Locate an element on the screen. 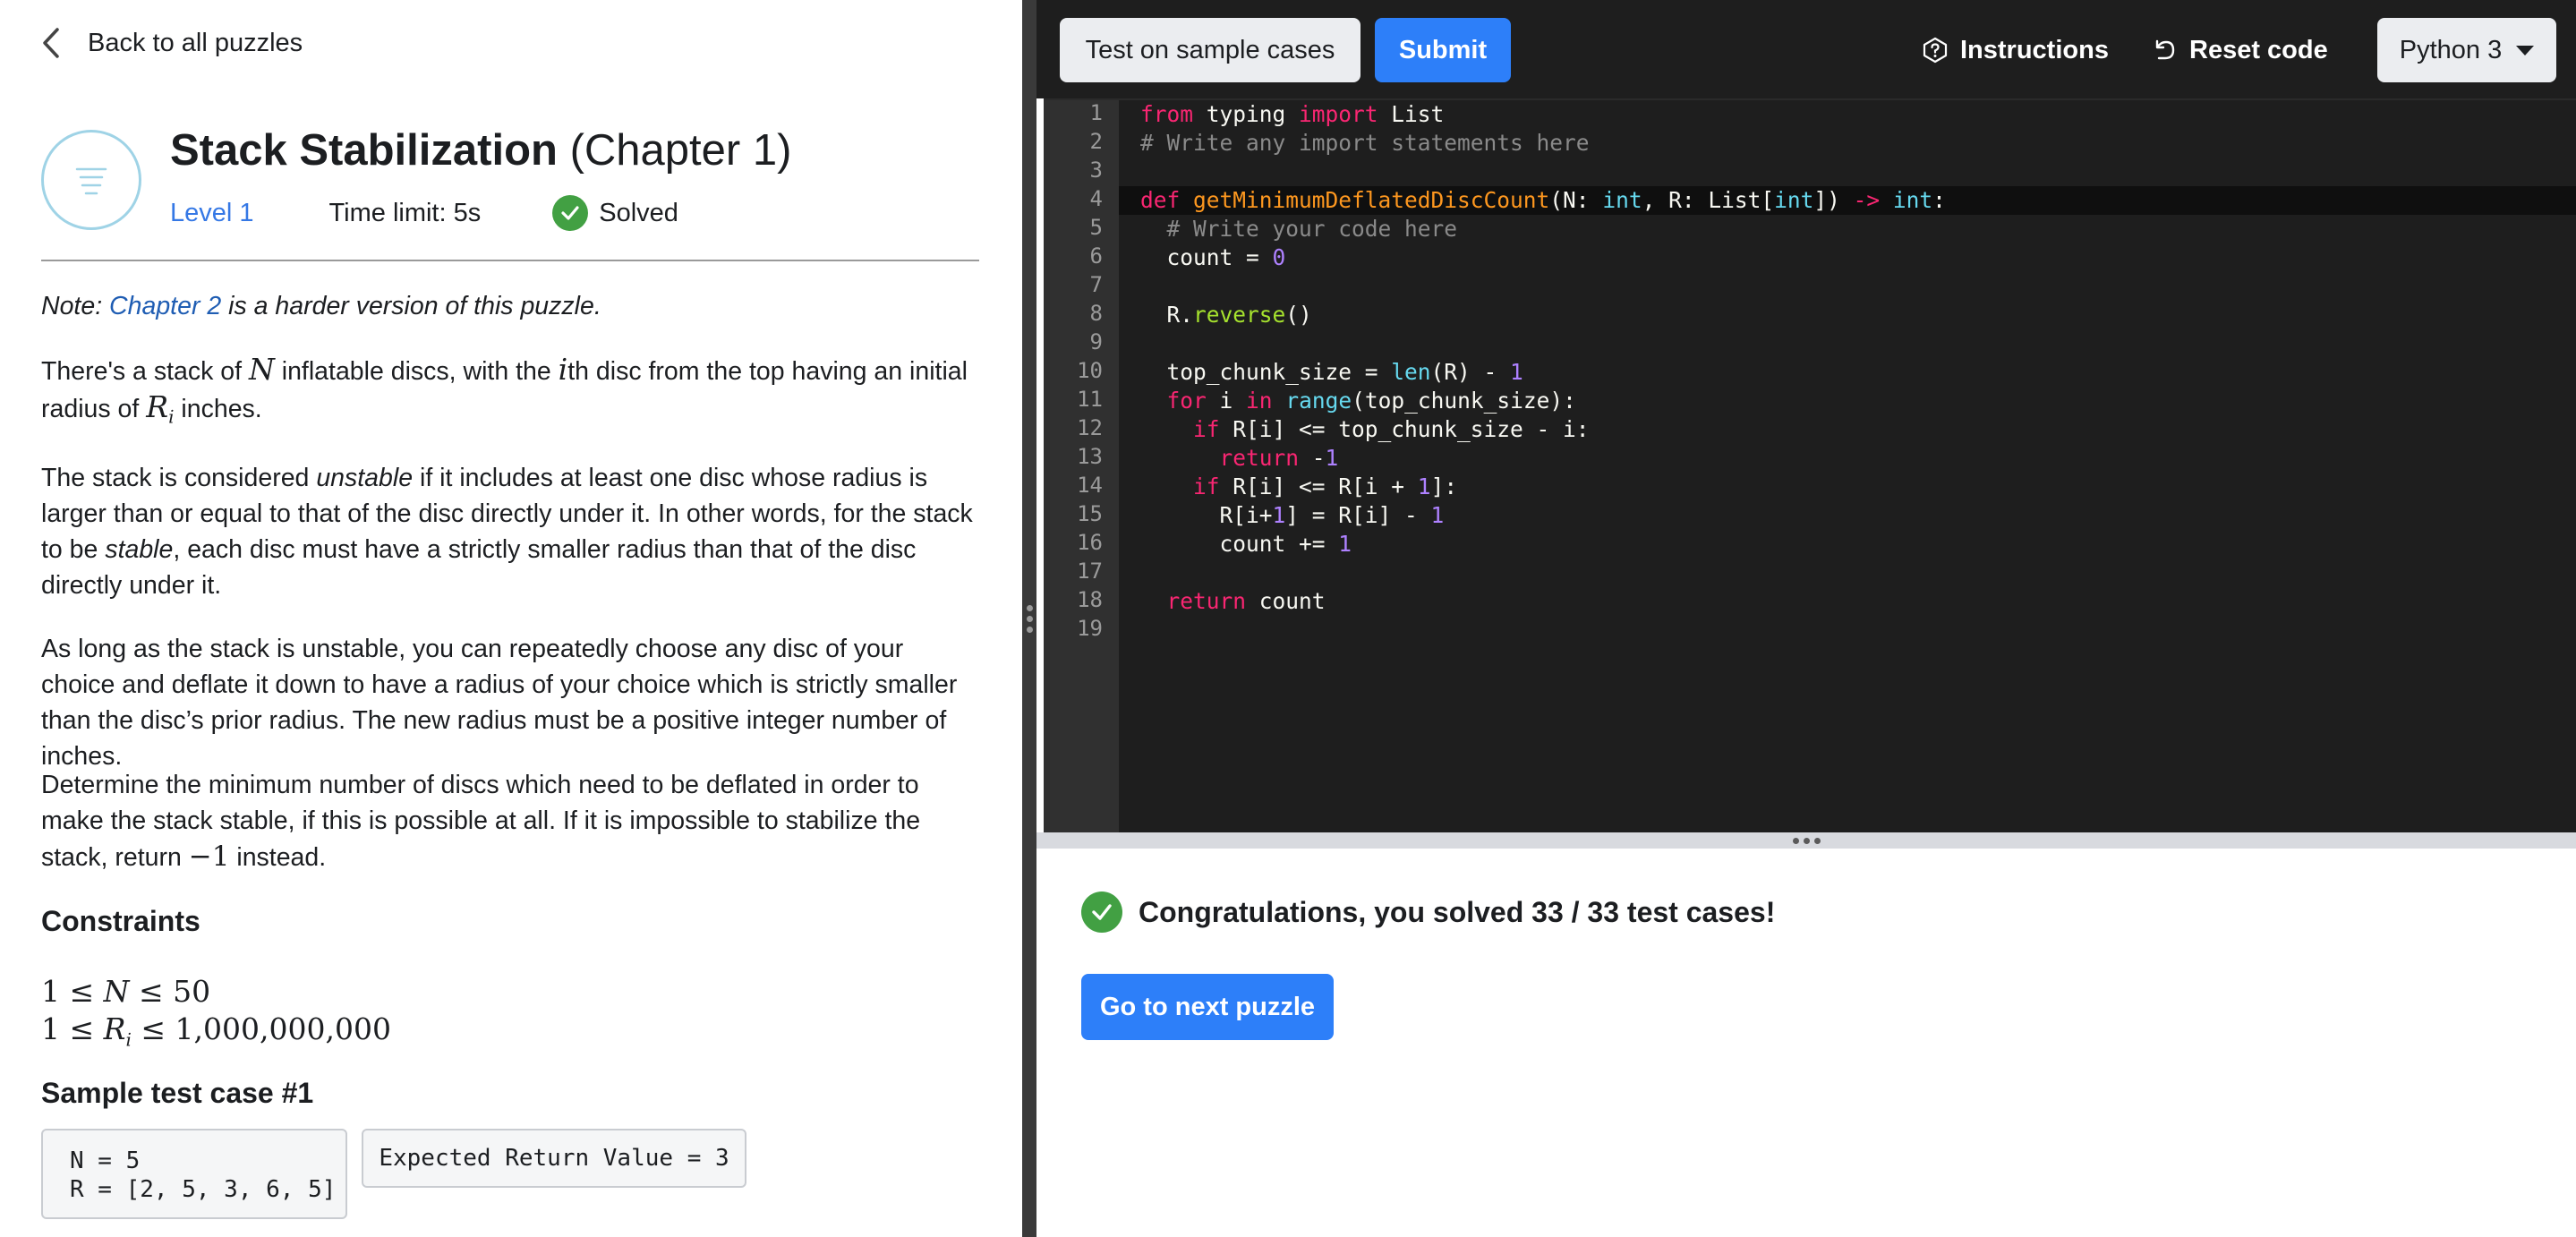 This screenshot has height=1237, width=2576. test-sample-cases-button: Test on sample cases is located at coordinates (1210, 50).